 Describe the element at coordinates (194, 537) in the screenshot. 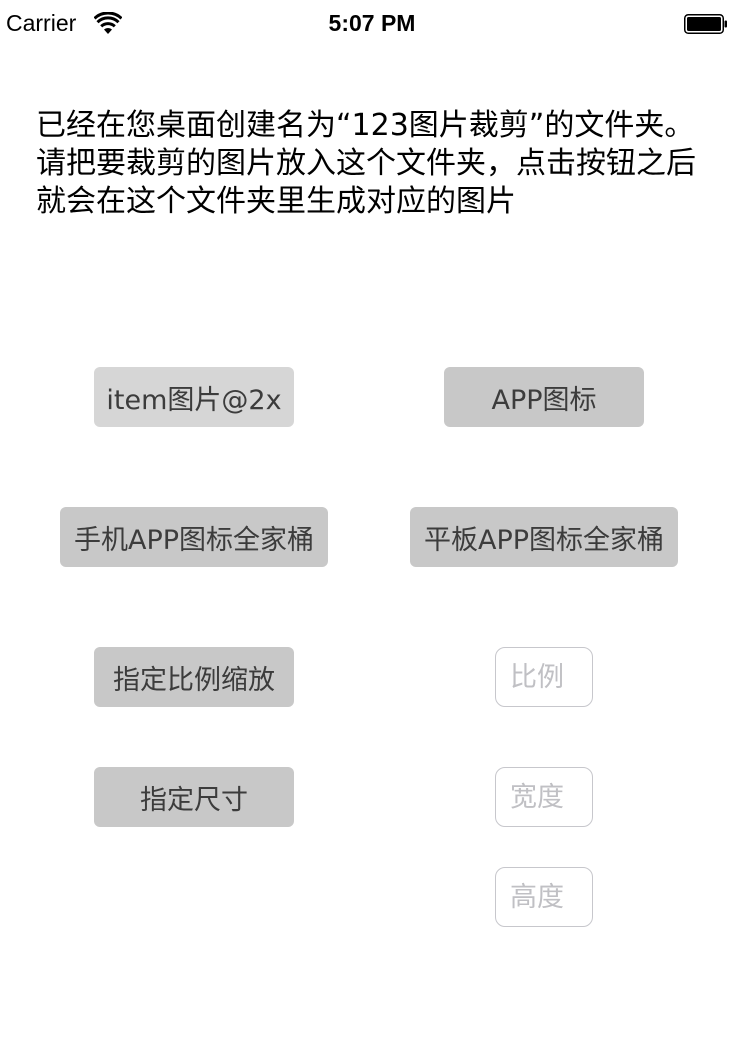

I see `phone-app-icons-button: 手机APP图标全家桶` at that location.